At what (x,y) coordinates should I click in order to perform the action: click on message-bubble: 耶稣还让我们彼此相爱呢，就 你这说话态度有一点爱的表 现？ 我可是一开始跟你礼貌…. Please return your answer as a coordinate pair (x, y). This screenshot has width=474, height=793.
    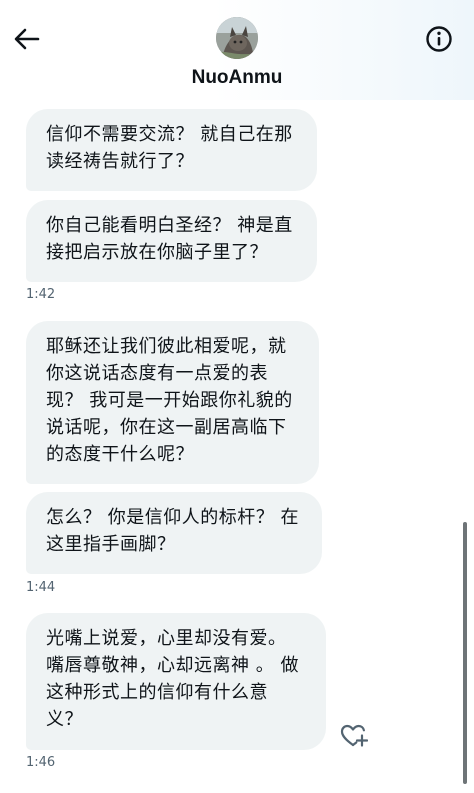
    Looking at the image, I should click on (172, 402).